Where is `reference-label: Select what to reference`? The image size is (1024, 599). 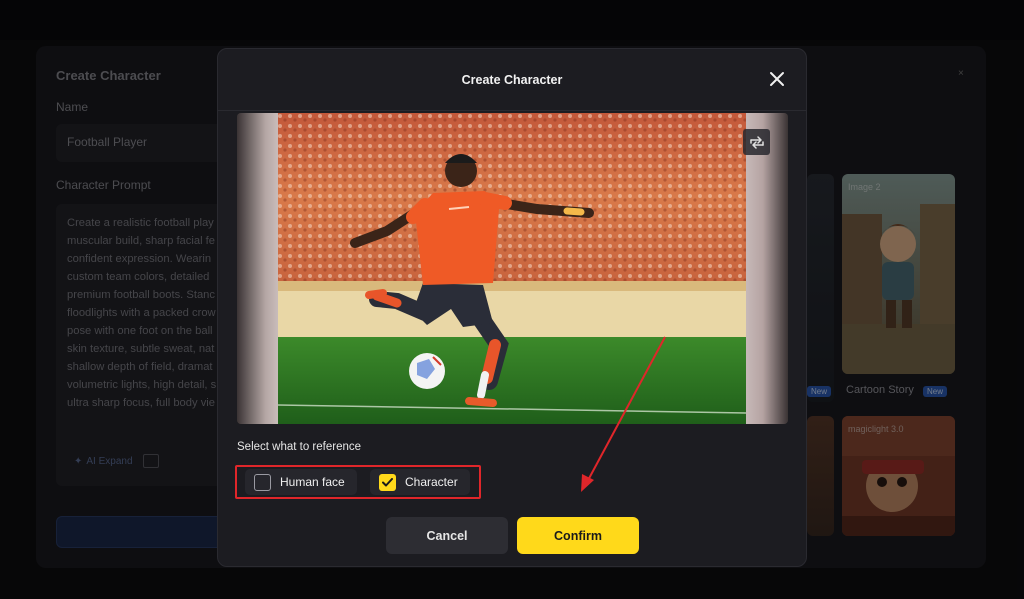
reference-label: Select what to reference is located at coordinates (299, 447).